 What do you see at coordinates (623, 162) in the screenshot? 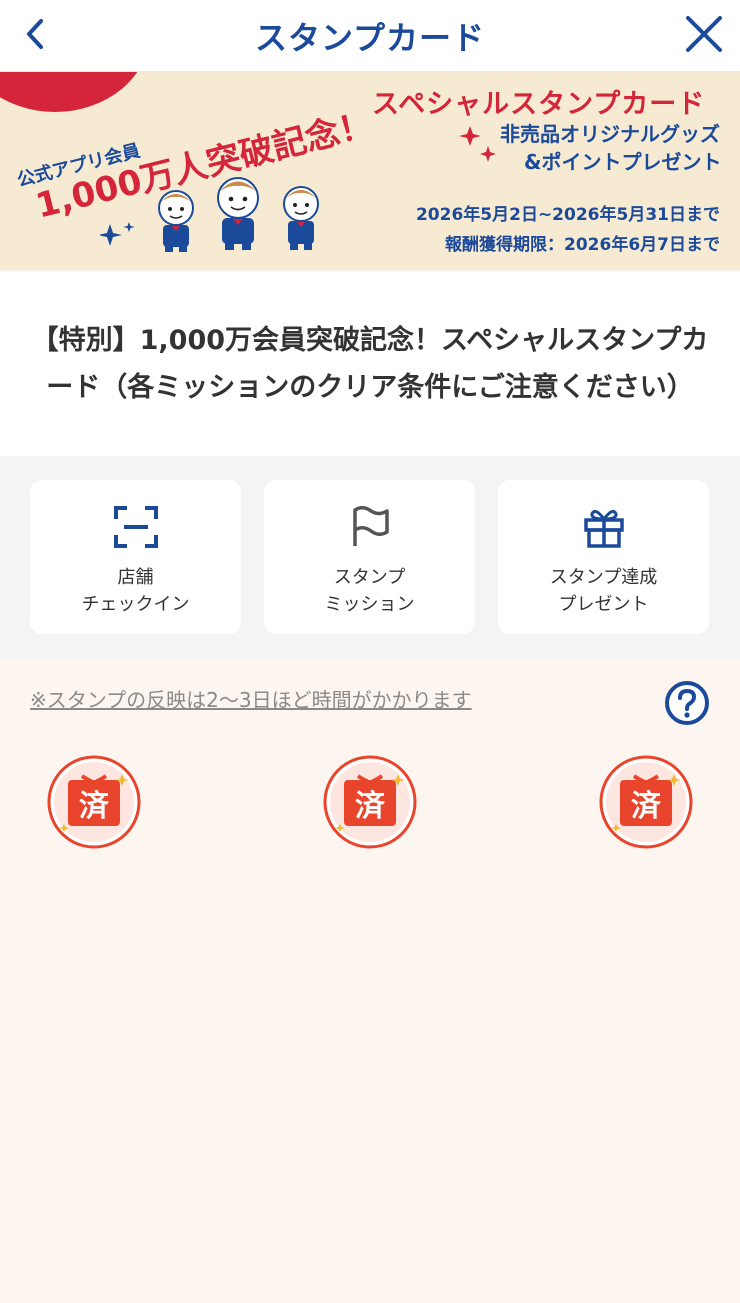
I see `banner-gift-line-2: &ポイントプレゼント` at bounding box center [623, 162].